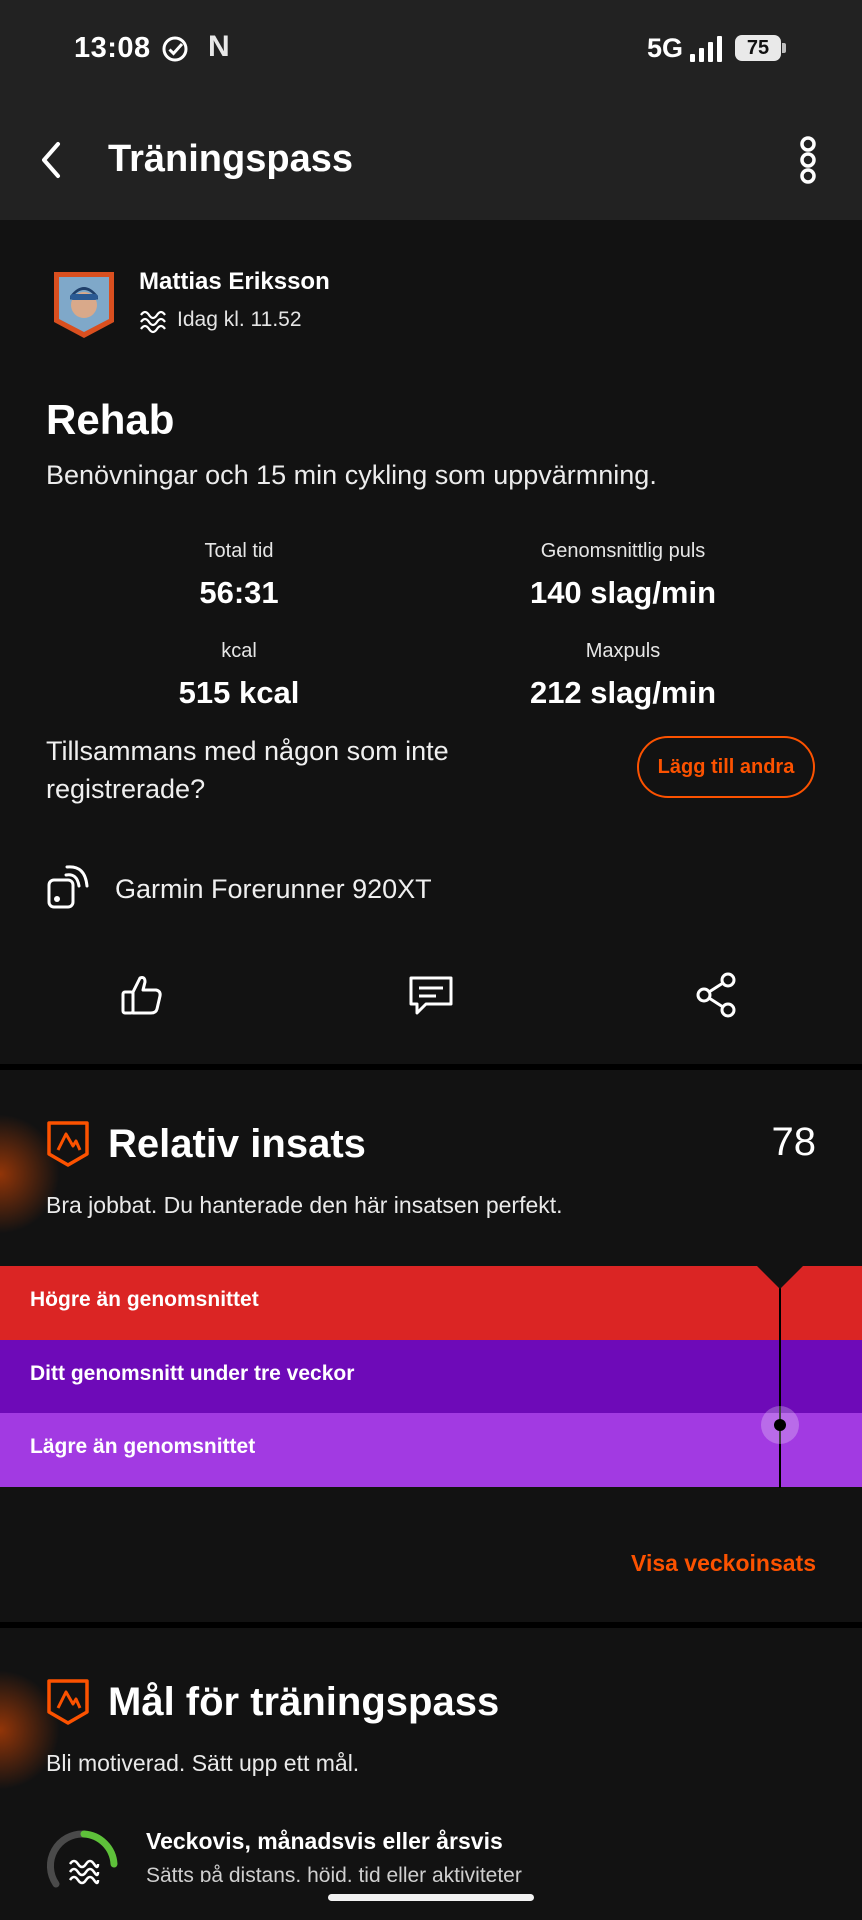 This screenshot has height=1920, width=862. Describe the element at coordinates (717, 995) in the screenshot. I see `share-icon` at that location.